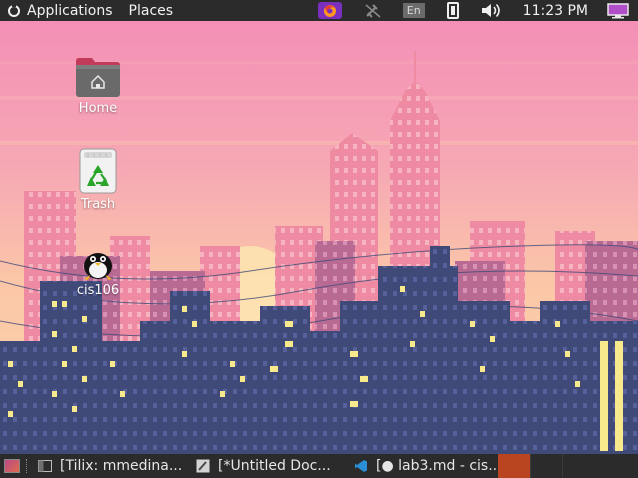  Describe the element at coordinates (70, 10) in the screenshot. I see `applications-menu-label: Applications` at that location.